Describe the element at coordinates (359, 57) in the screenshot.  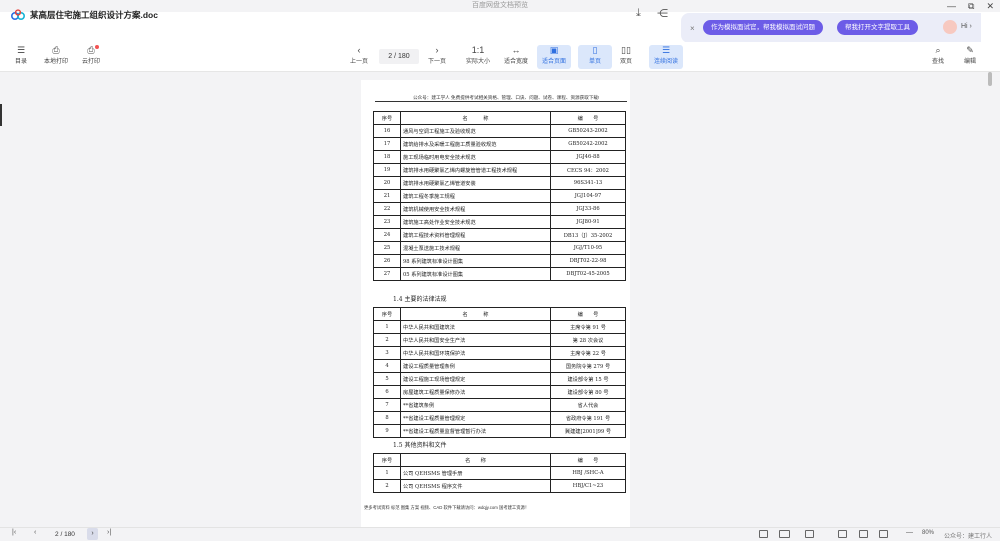
I see `prev-page-button: ‹ 上一页` at that location.